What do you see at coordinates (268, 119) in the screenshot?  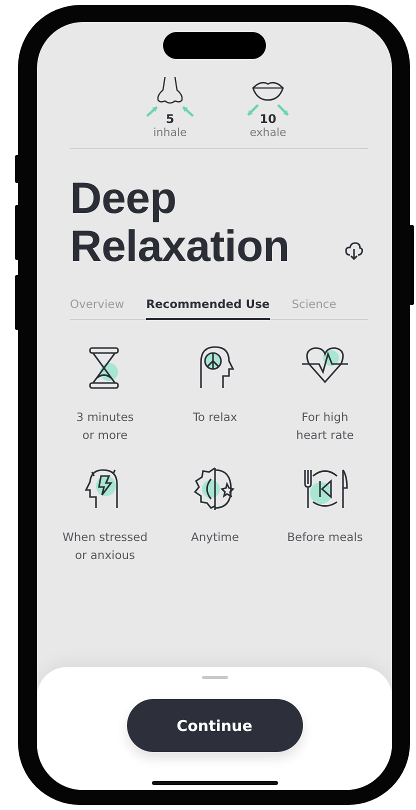 I see `breath-count: 10` at bounding box center [268, 119].